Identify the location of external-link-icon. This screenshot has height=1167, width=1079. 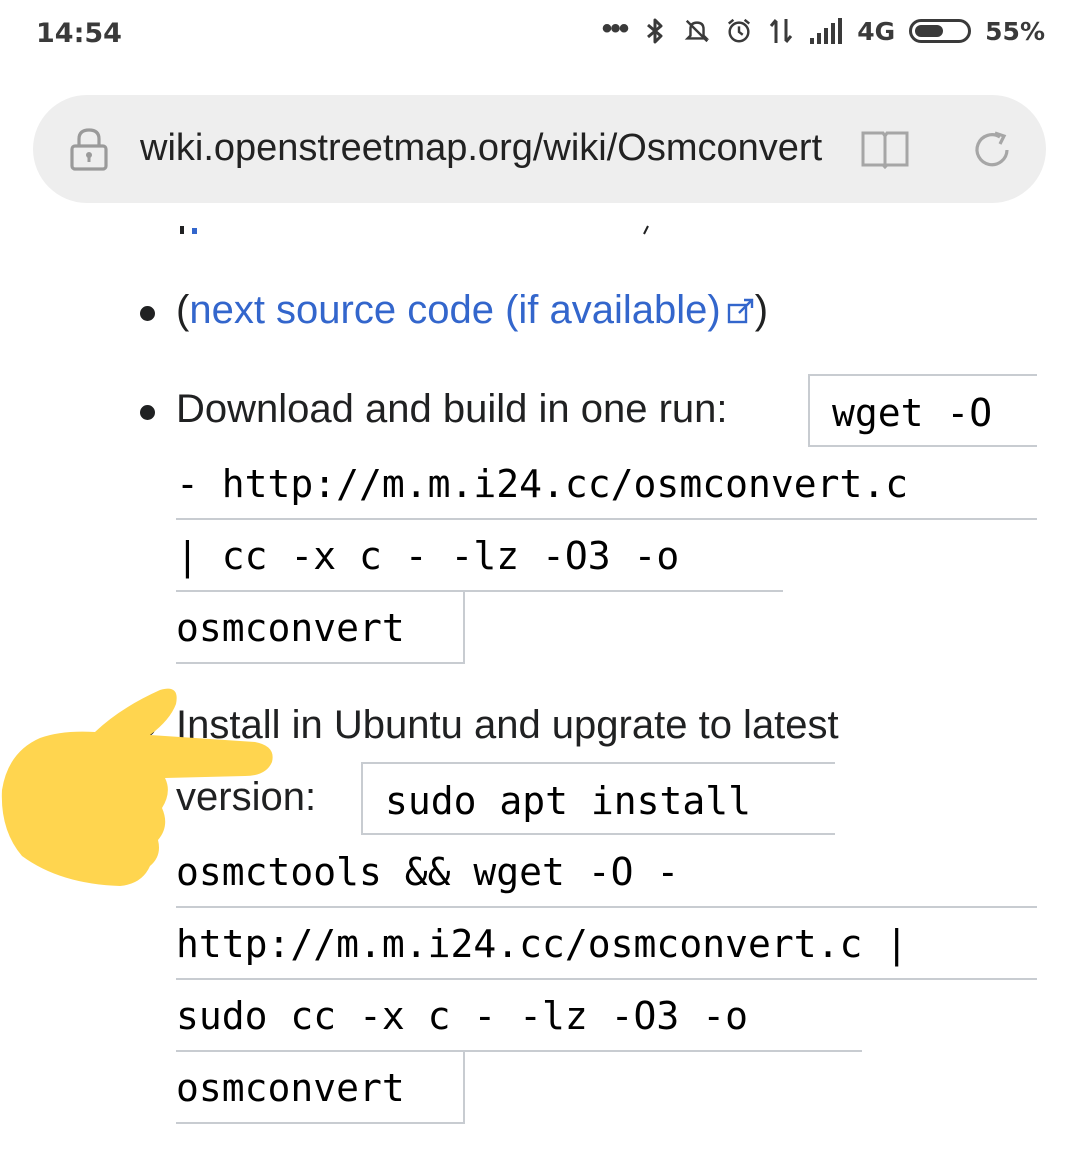
(740, 311).